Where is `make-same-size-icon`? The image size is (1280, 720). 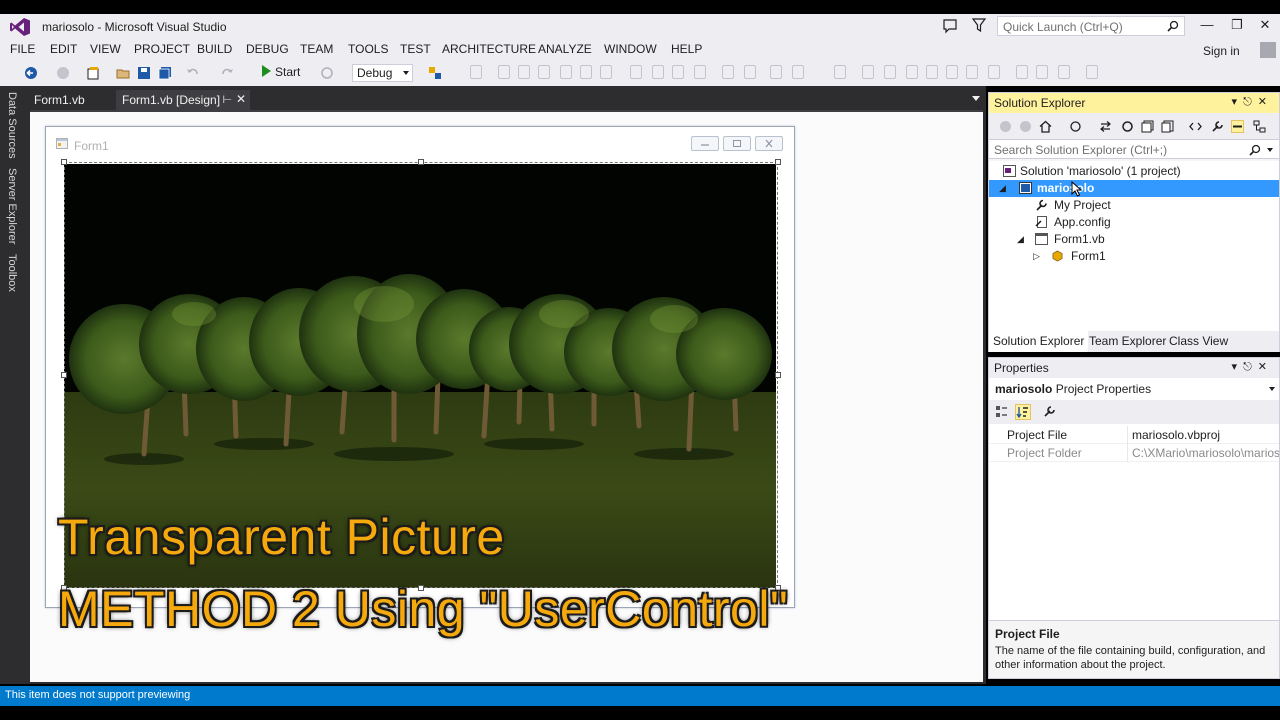 make-same-size-icon is located at coordinates (678, 72).